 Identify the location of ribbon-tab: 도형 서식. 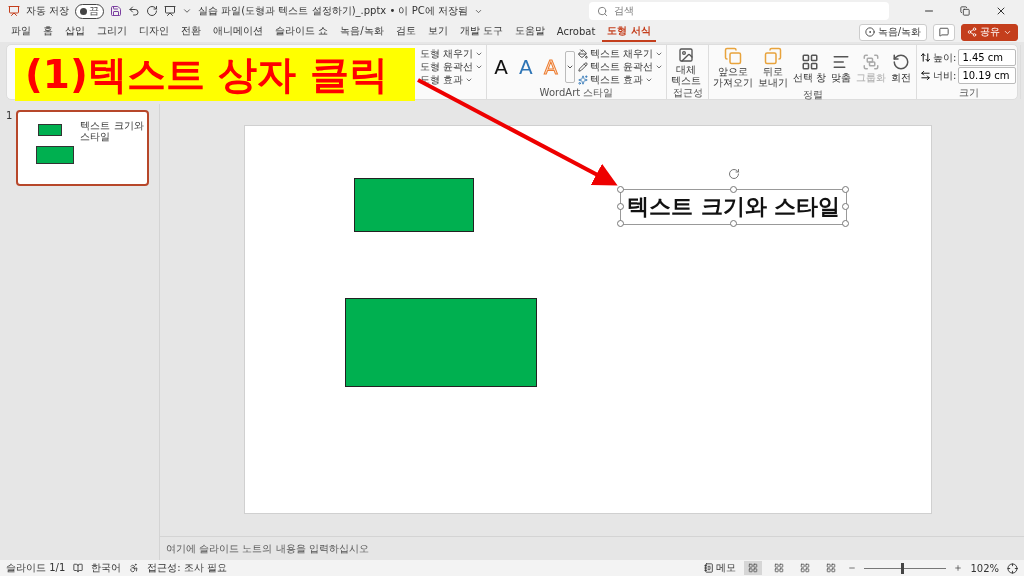
(629, 32).